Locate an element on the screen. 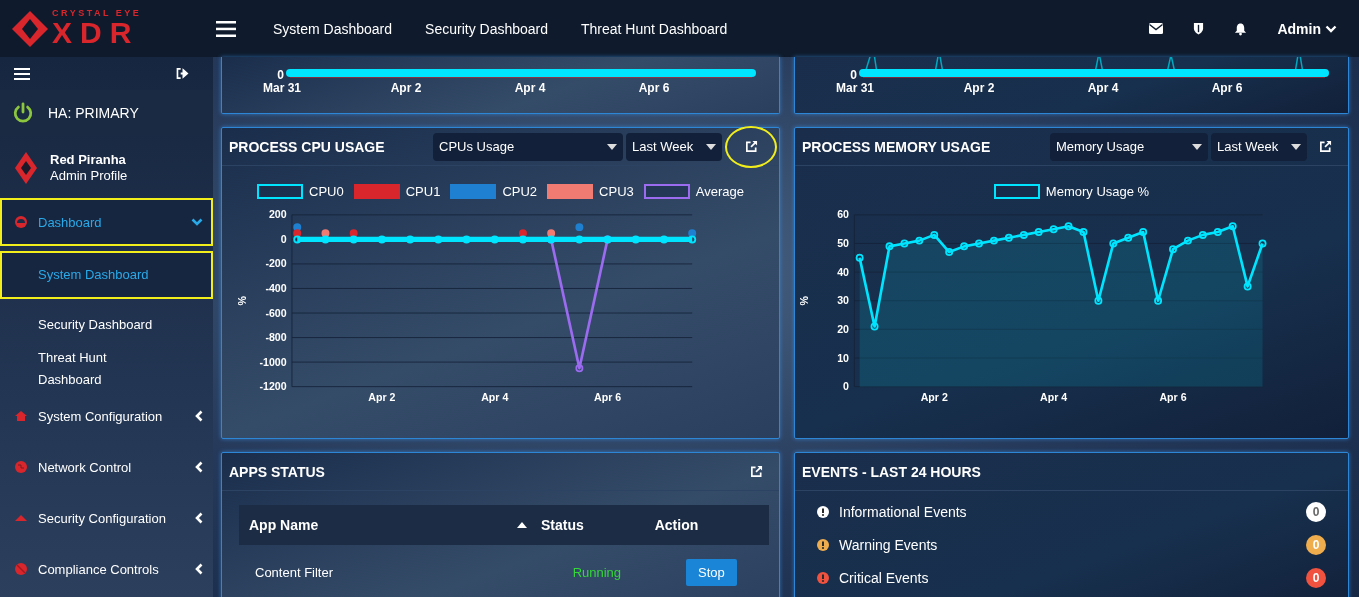 The height and width of the screenshot is (597, 1359). sidebar-subitem: Threat Hunt Dashboard is located at coordinates (106, 369).